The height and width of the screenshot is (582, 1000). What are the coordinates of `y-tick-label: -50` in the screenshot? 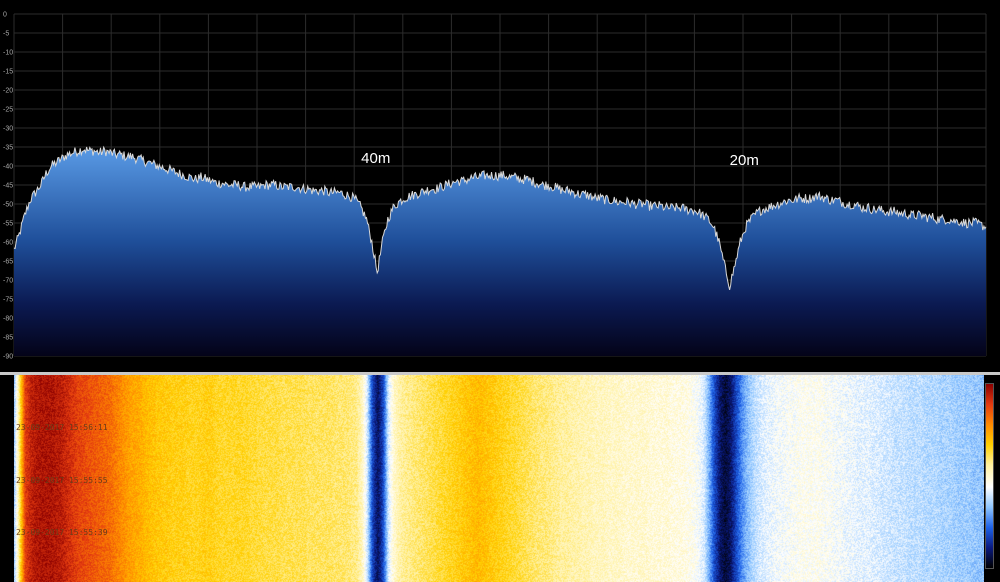 It's located at (8, 205).